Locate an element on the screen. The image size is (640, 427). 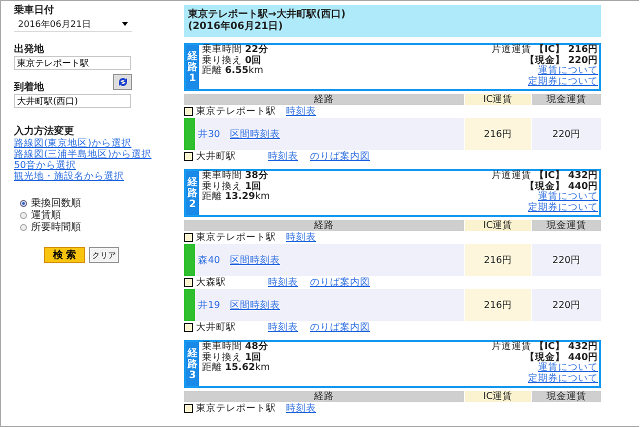
bus-line: 森40 is located at coordinates (210, 260).